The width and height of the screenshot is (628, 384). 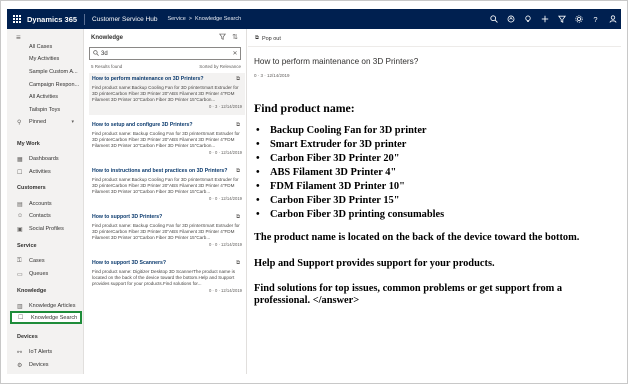 What do you see at coordinates (612, 19) in the screenshot?
I see `user-icon` at bounding box center [612, 19].